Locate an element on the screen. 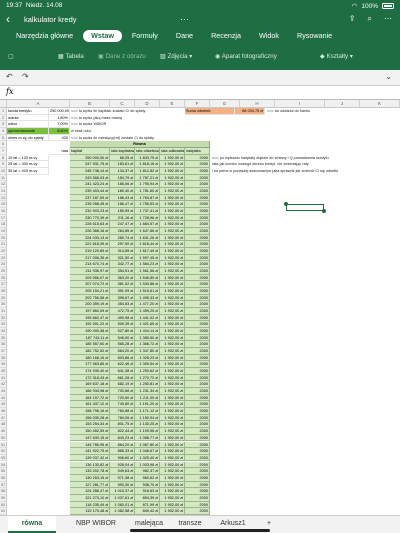 This screenshot has width=400, height=533. table-cell: 221 618,39 zł is located at coordinates (90, 245).